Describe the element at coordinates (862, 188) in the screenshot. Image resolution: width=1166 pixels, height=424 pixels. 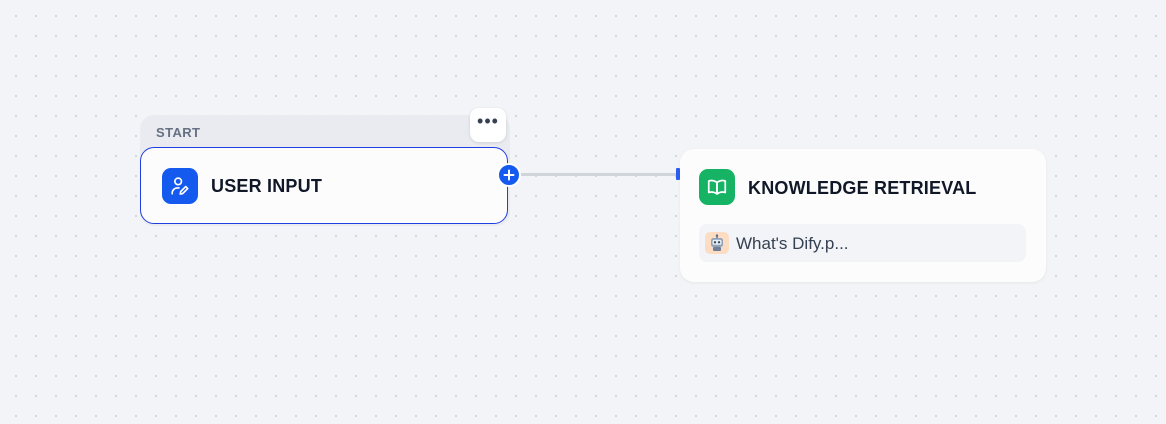
I see `knowledge-retrieval-title: KNOWLEDGE RETRIEVAL` at that location.